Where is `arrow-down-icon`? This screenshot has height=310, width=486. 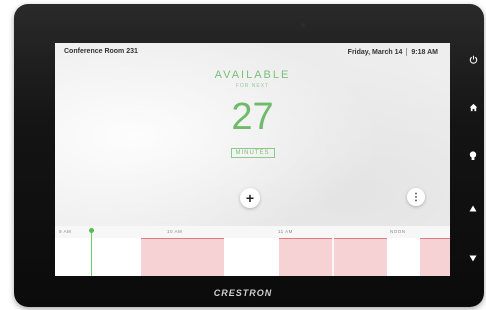
arrow-down-icon is located at coordinates (473, 258).